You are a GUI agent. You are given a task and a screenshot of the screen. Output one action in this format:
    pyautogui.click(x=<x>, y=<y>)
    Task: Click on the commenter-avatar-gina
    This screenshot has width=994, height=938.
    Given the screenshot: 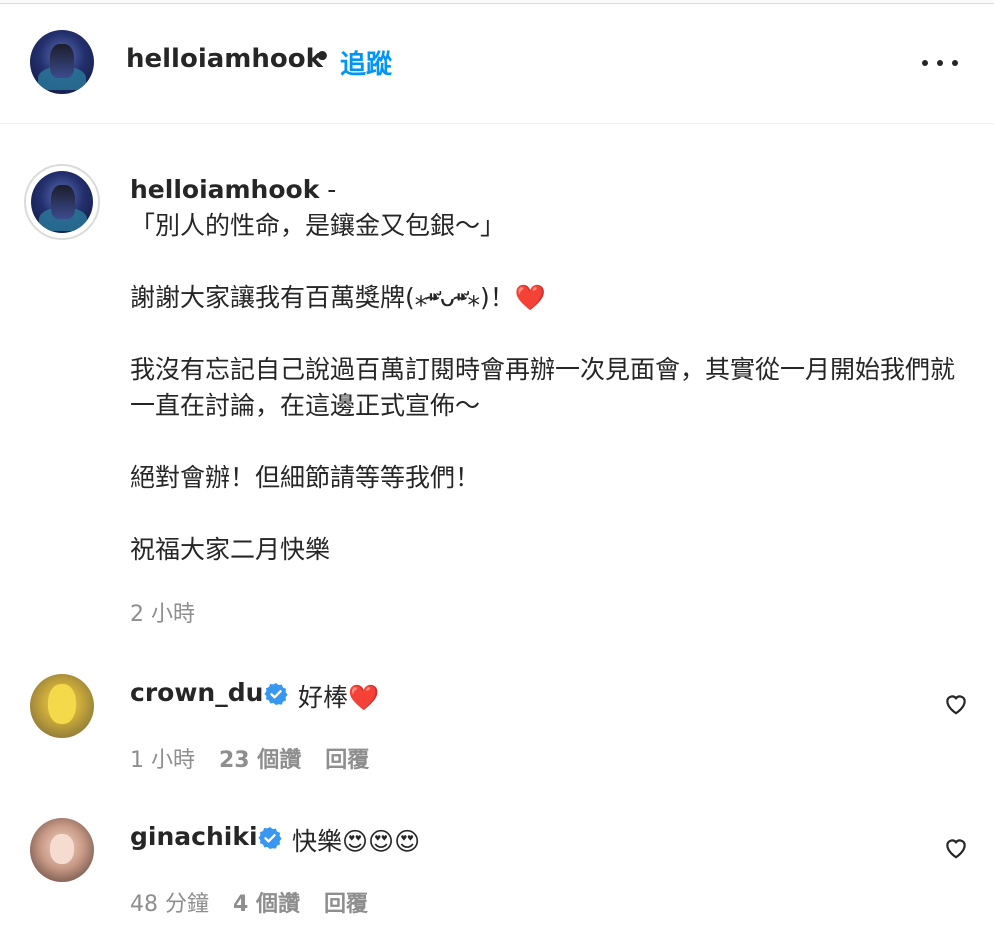 What is the action you would take?
    pyautogui.click(x=62, y=850)
    